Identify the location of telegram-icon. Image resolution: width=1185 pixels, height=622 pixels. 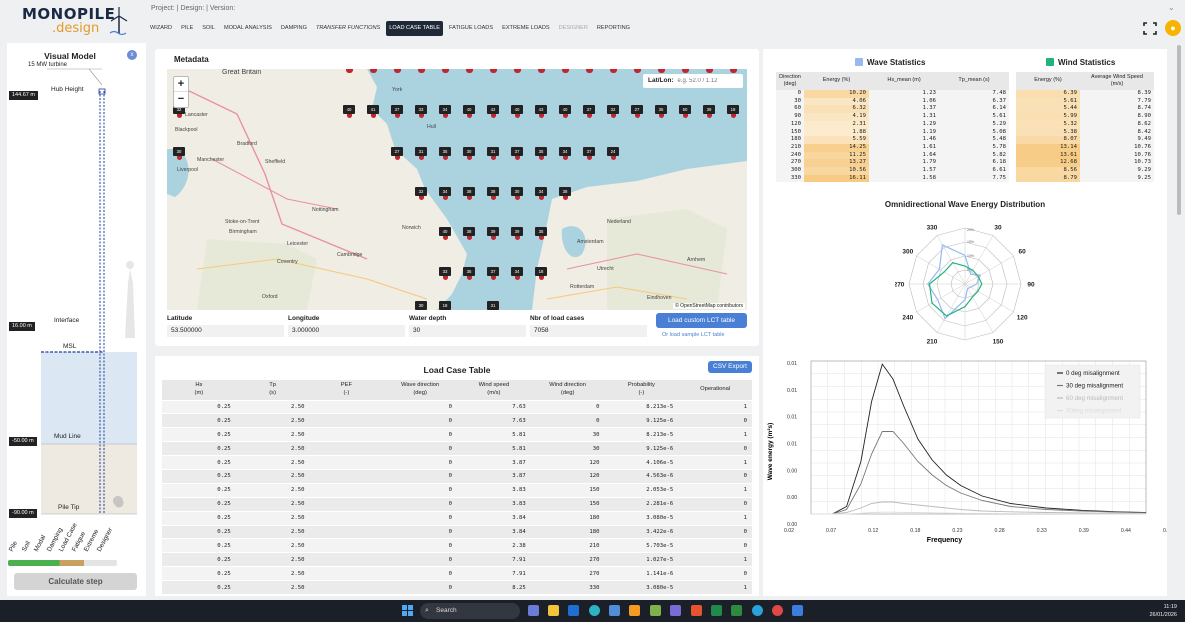
(757, 610).